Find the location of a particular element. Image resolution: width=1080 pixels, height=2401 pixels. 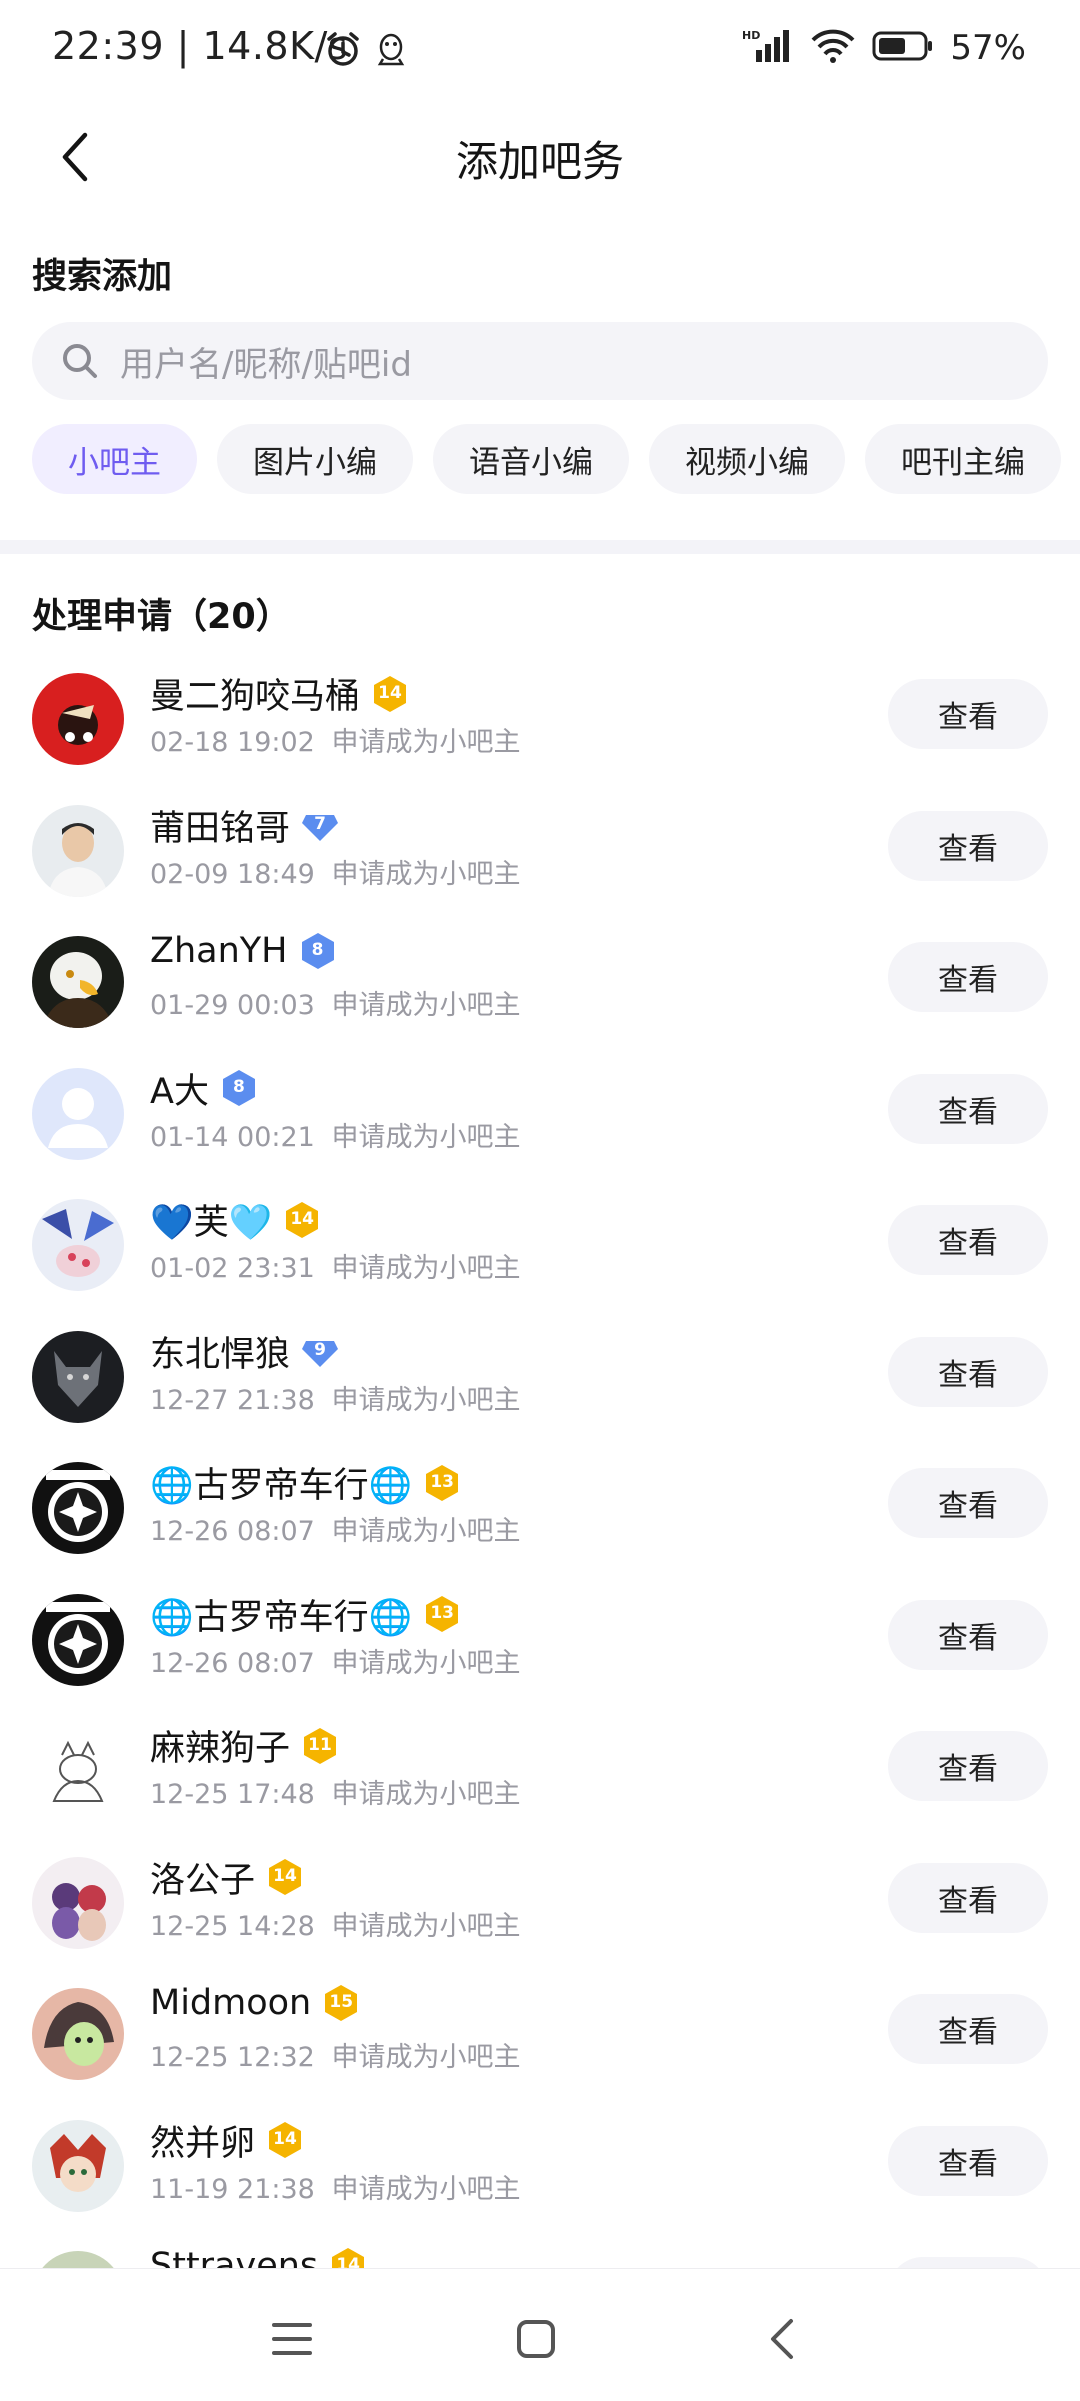

search-icon is located at coordinates (80, 361).